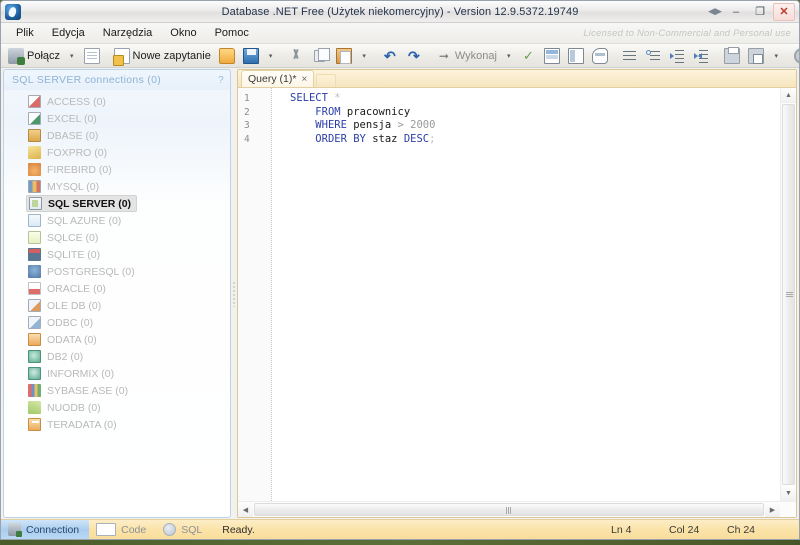  I want to click on sidebar-item-sqlce: SQLCE (0), so click(117, 237).